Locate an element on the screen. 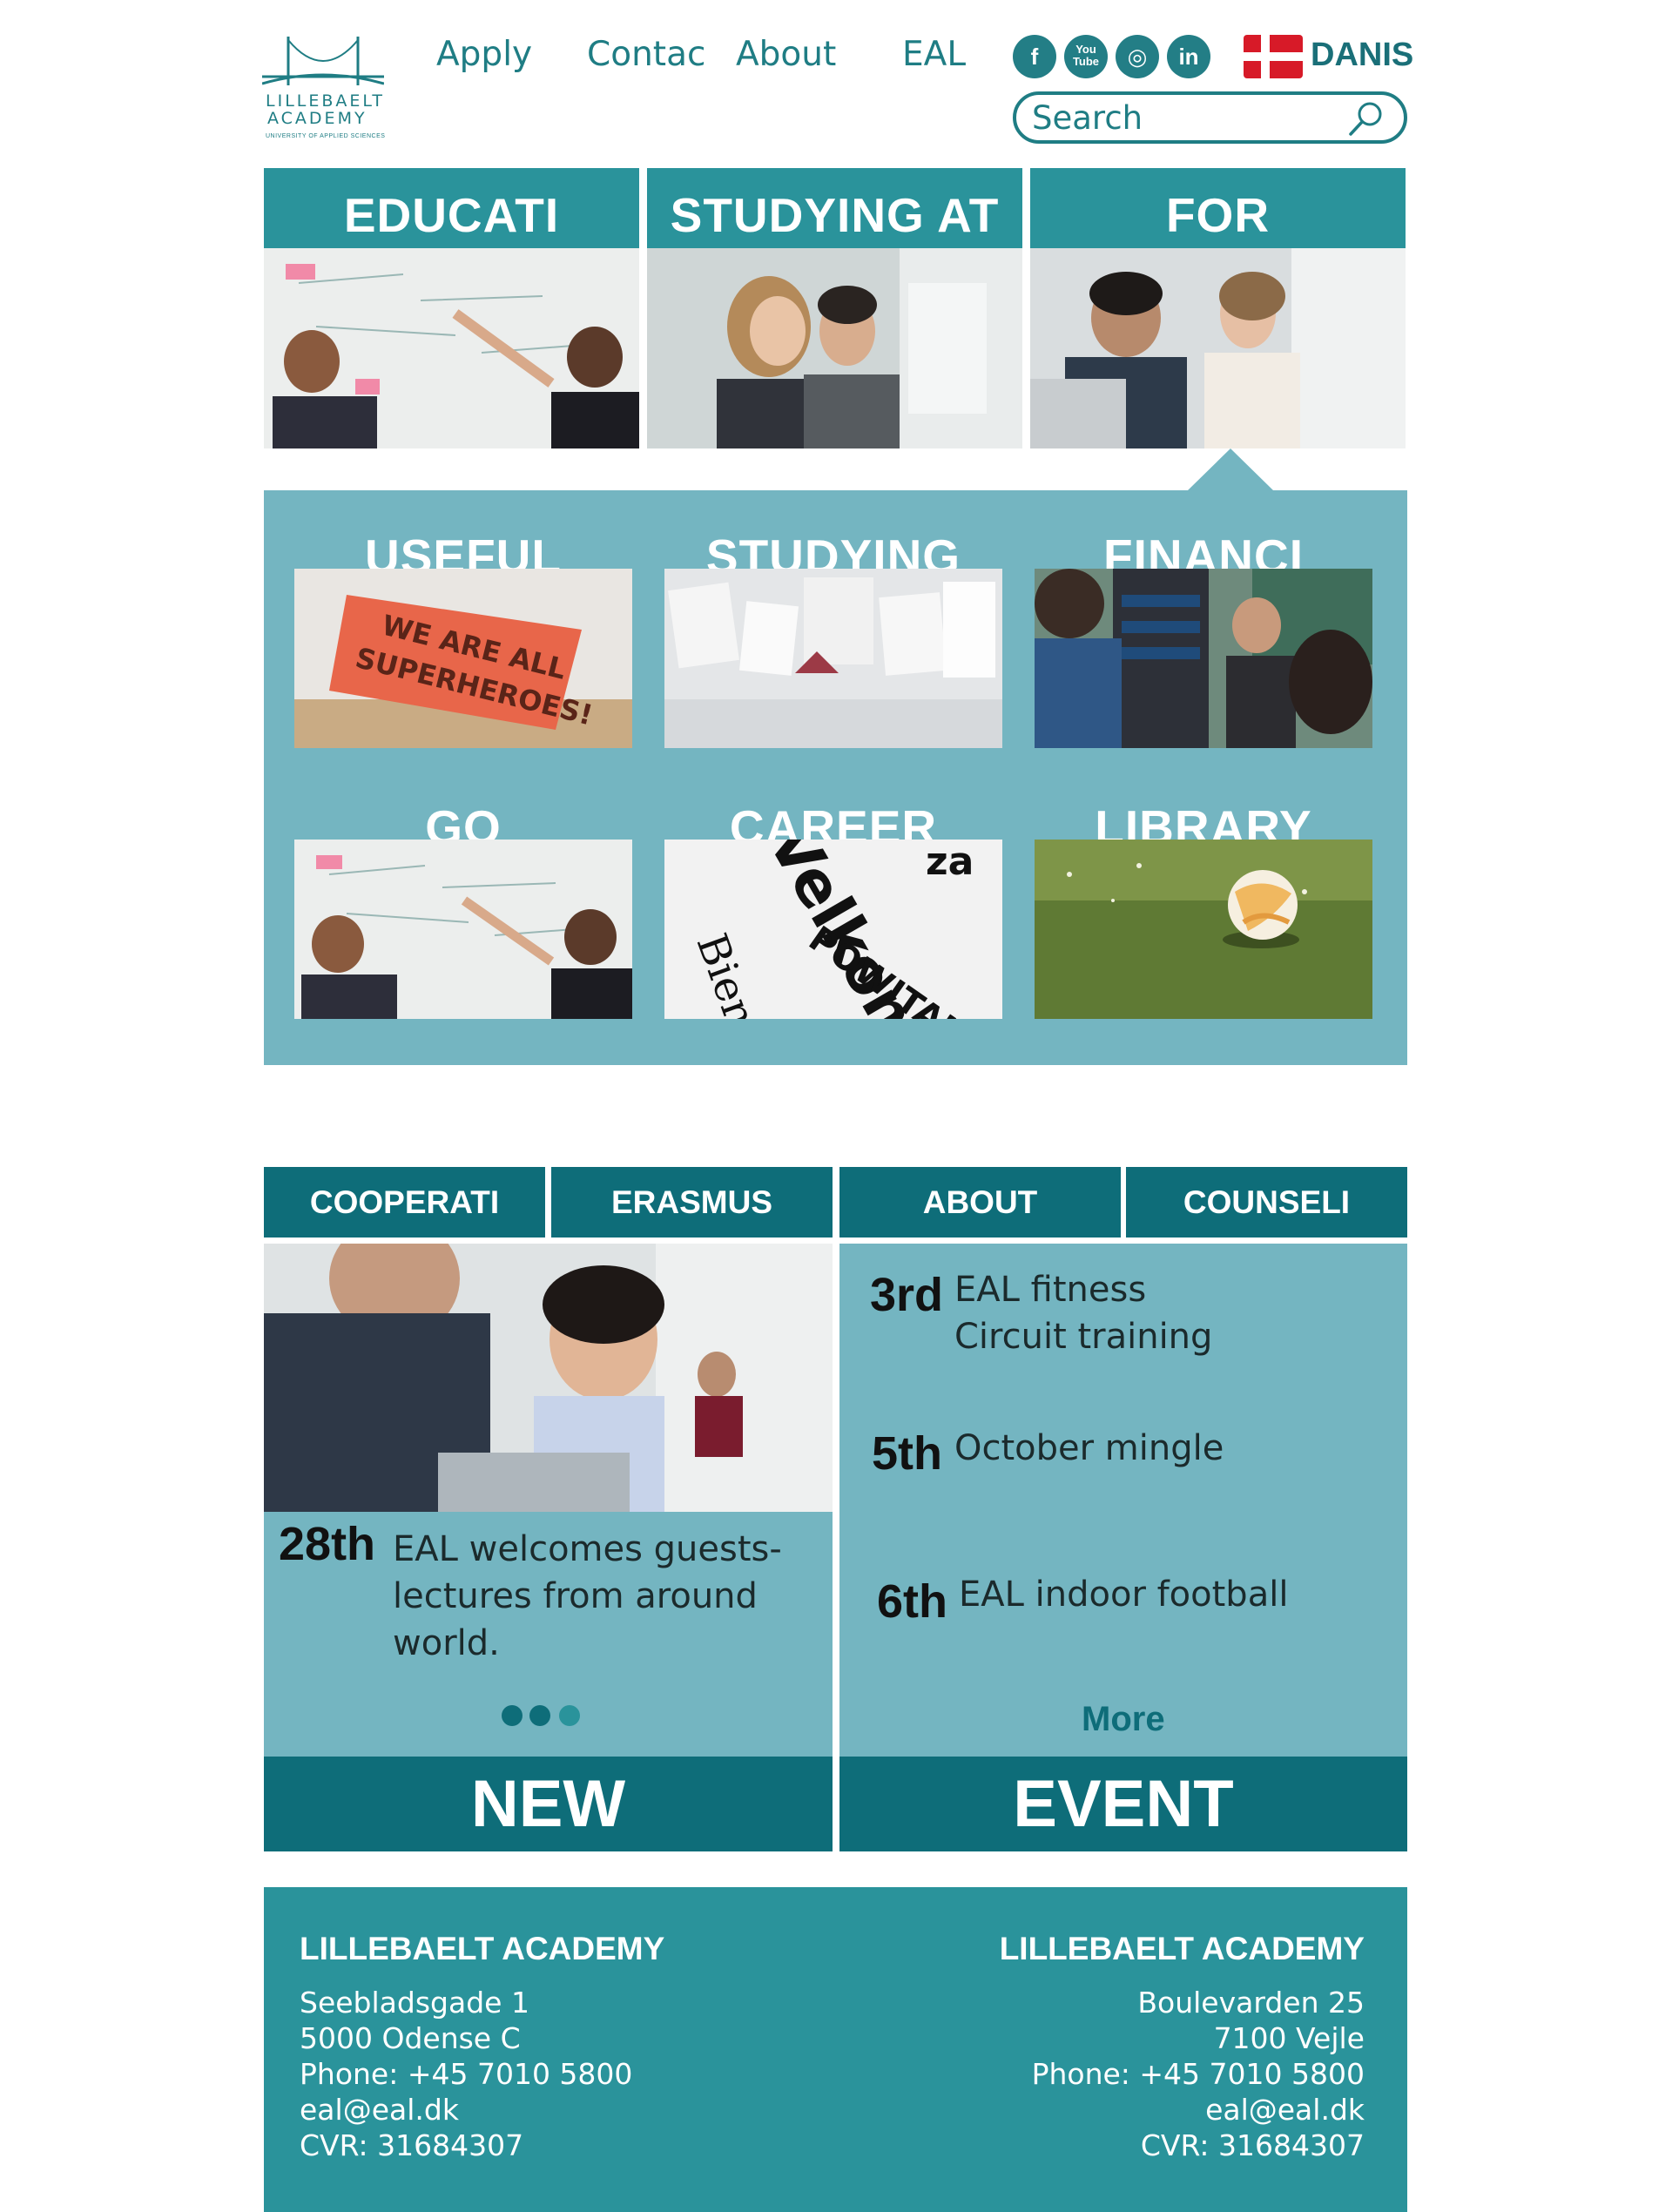 The image size is (1672, 2212). submenu-career: CAREER Velkommen Bienvenue POWITANIE za is located at coordinates (833, 909).